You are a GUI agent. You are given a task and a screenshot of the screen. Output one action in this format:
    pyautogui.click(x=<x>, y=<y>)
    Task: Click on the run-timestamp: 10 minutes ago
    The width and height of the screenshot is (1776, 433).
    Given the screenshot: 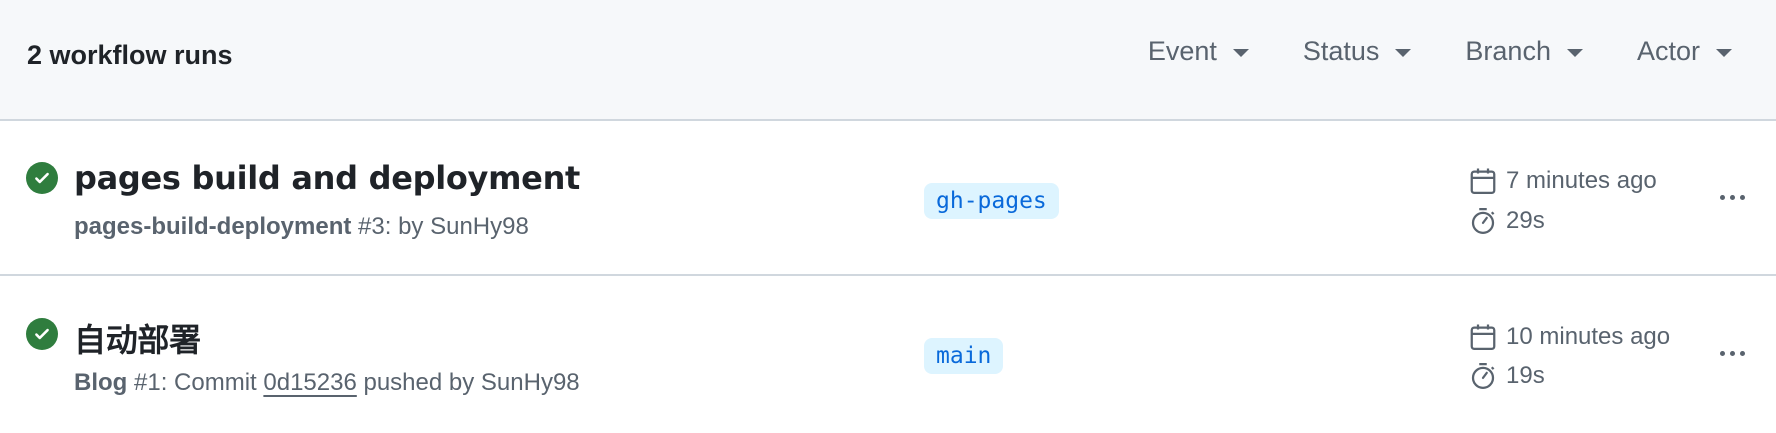 What is the action you would take?
    pyautogui.click(x=1569, y=337)
    